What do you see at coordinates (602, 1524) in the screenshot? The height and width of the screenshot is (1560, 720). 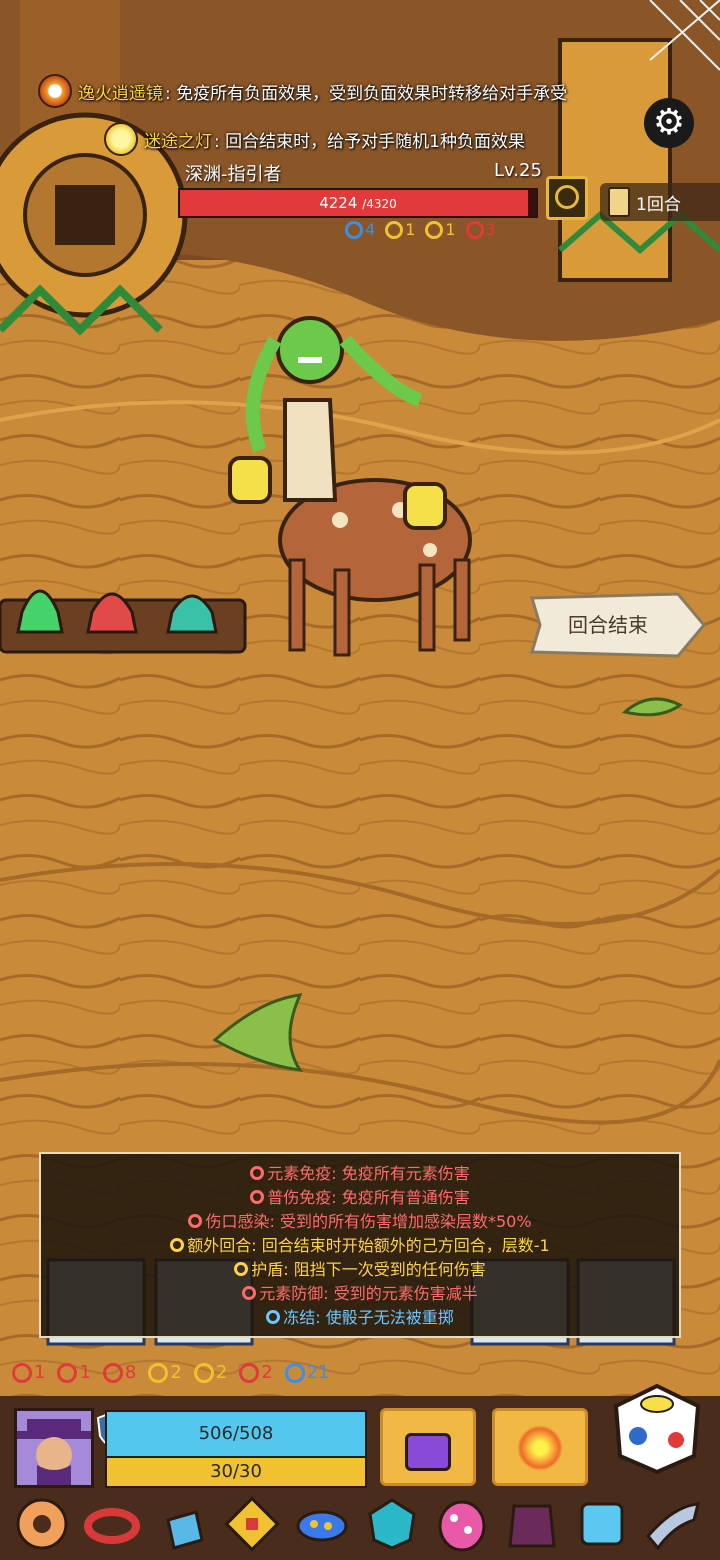 I see `ice-cube-relic-icon` at bounding box center [602, 1524].